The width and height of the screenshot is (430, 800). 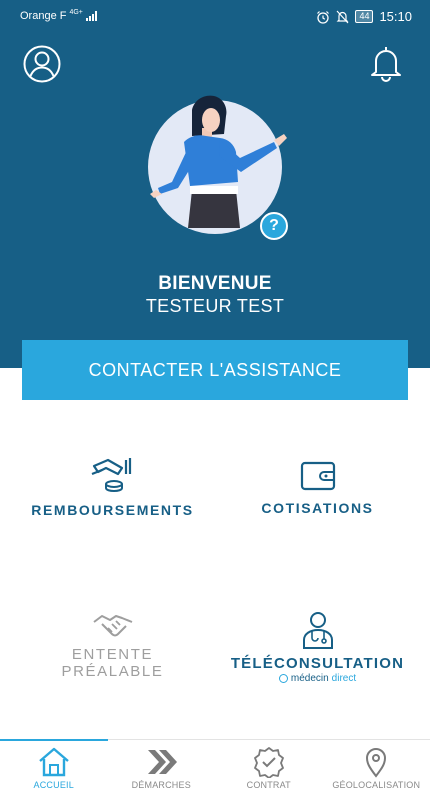 What do you see at coordinates (91, 16) in the screenshot?
I see `signal-icon` at bounding box center [91, 16].